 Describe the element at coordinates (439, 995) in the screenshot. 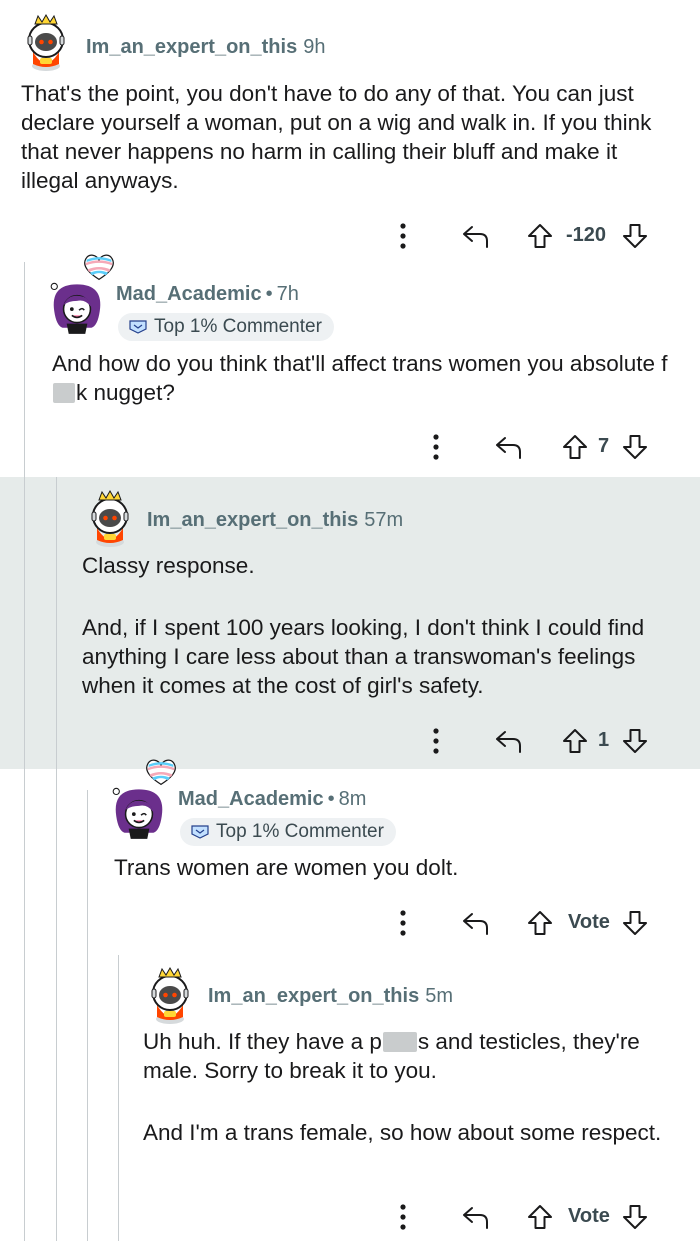

I see `timestamp: 5m` at that location.